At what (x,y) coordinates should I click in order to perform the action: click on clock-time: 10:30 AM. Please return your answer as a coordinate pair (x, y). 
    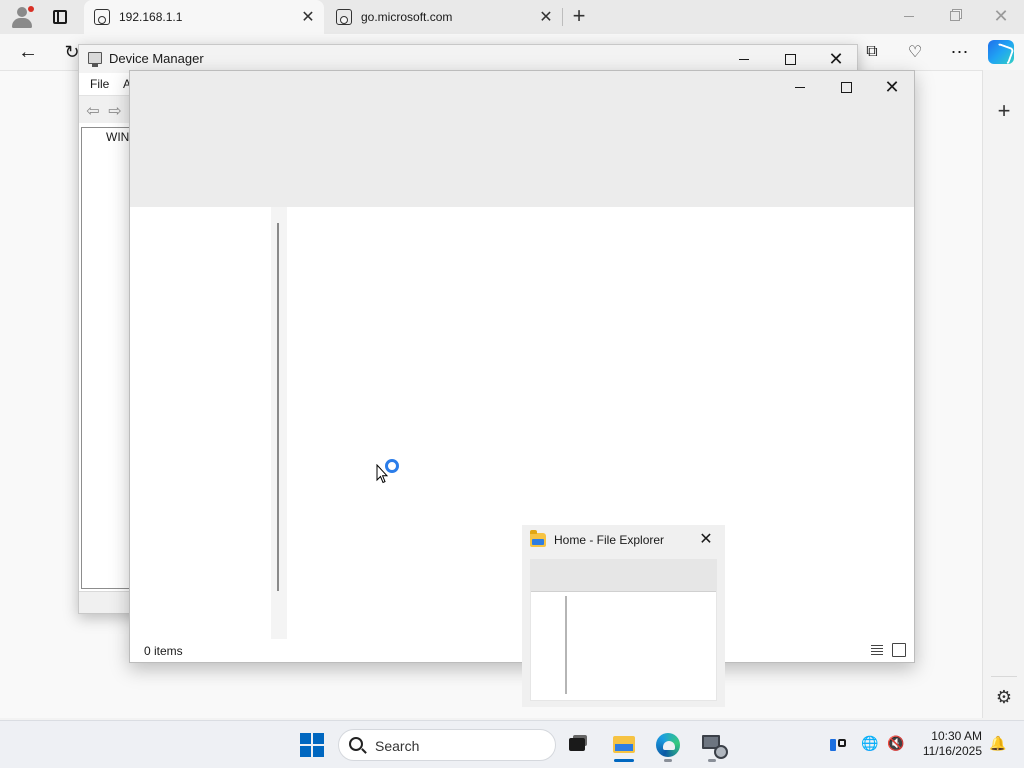
    Looking at the image, I should click on (956, 736).